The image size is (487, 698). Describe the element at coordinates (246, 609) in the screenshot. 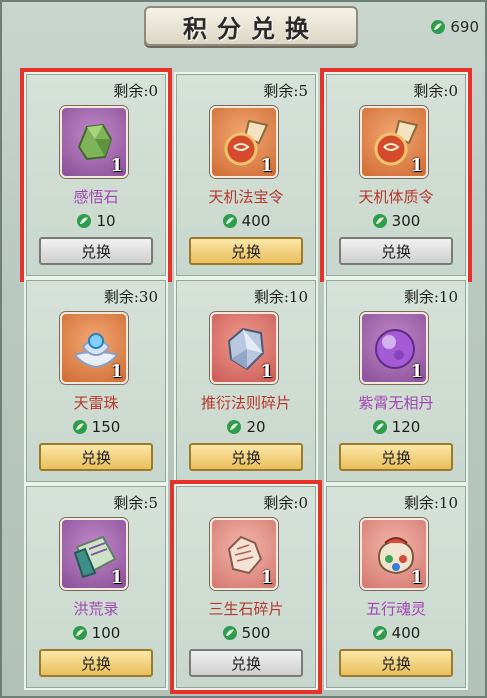

I see `item-name: 三生石碎片` at that location.